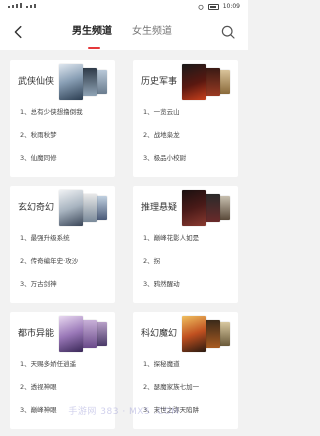 This screenshot has width=320, height=436. Describe the element at coordinates (164, 164) in the screenshot. I see `list-item: 3、极品小校尉` at that location.